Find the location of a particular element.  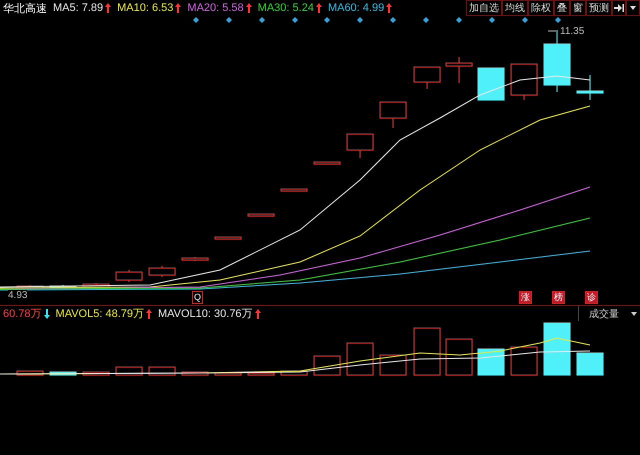

moving-average-value: MA60: 4.99 is located at coordinates (360, 8).